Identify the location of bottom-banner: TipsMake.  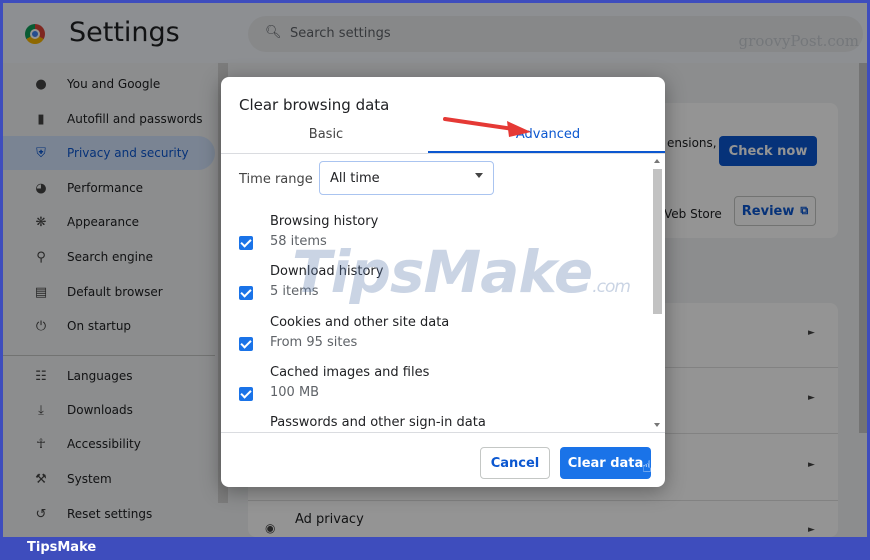
(435, 548).